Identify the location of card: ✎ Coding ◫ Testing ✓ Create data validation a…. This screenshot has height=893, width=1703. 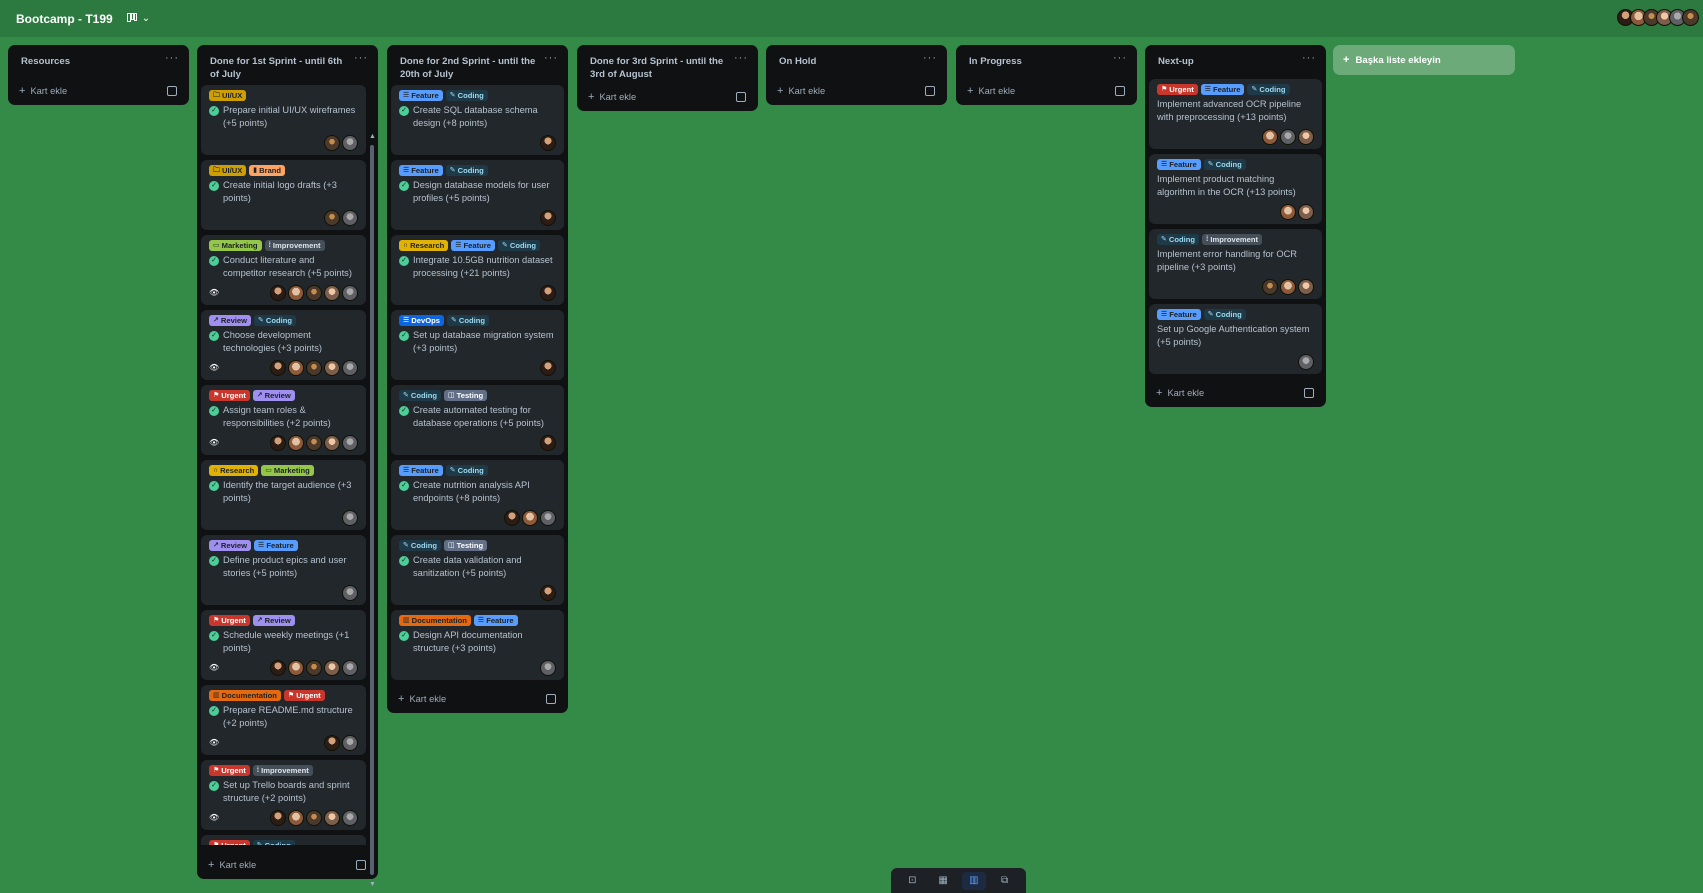
(477, 570).